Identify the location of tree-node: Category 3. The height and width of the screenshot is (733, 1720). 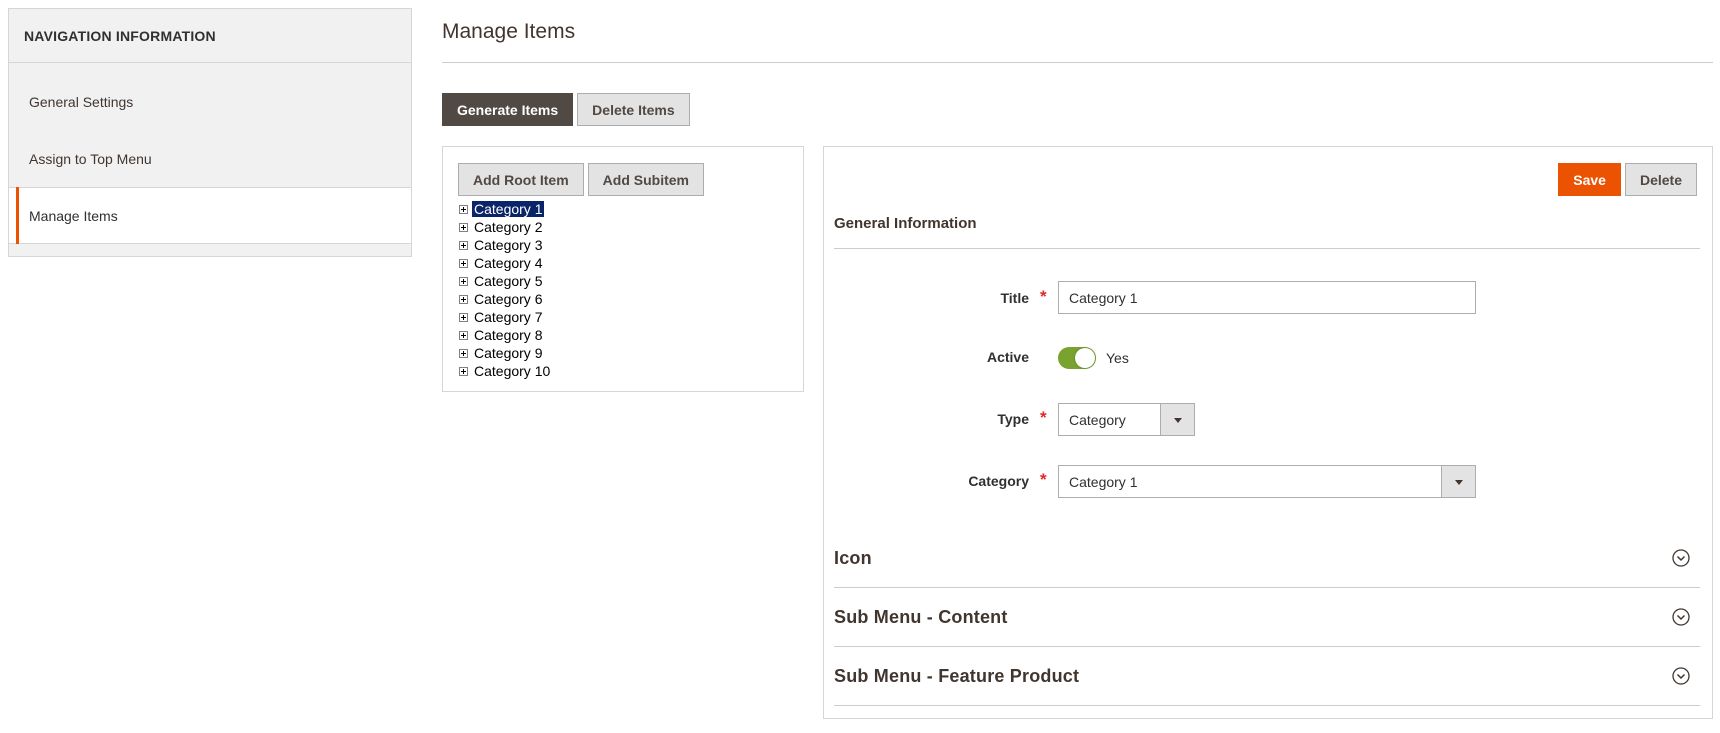
(505, 245).